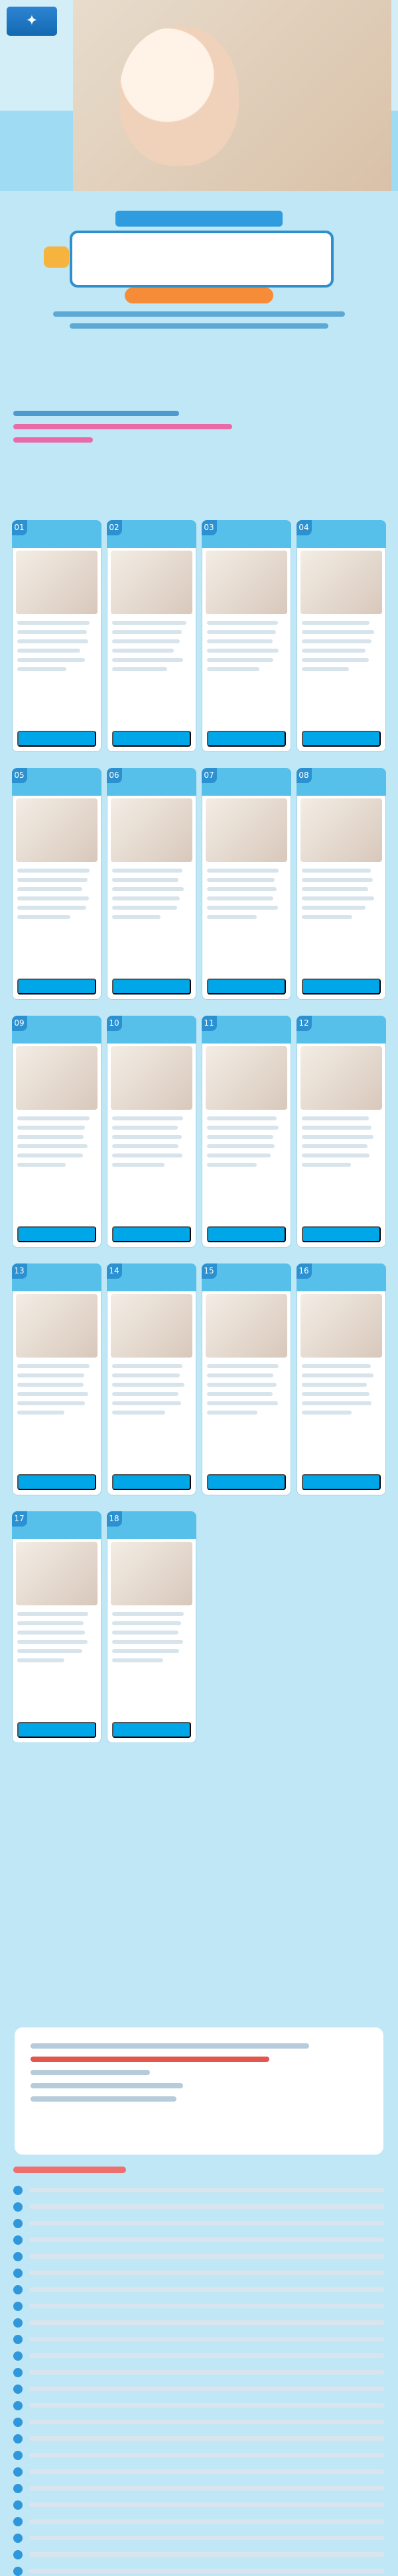 This screenshot has width=398, height=2576. Describe the element at coordinates (232, 96) in the screenshot. I see `hero-photo` at that location.